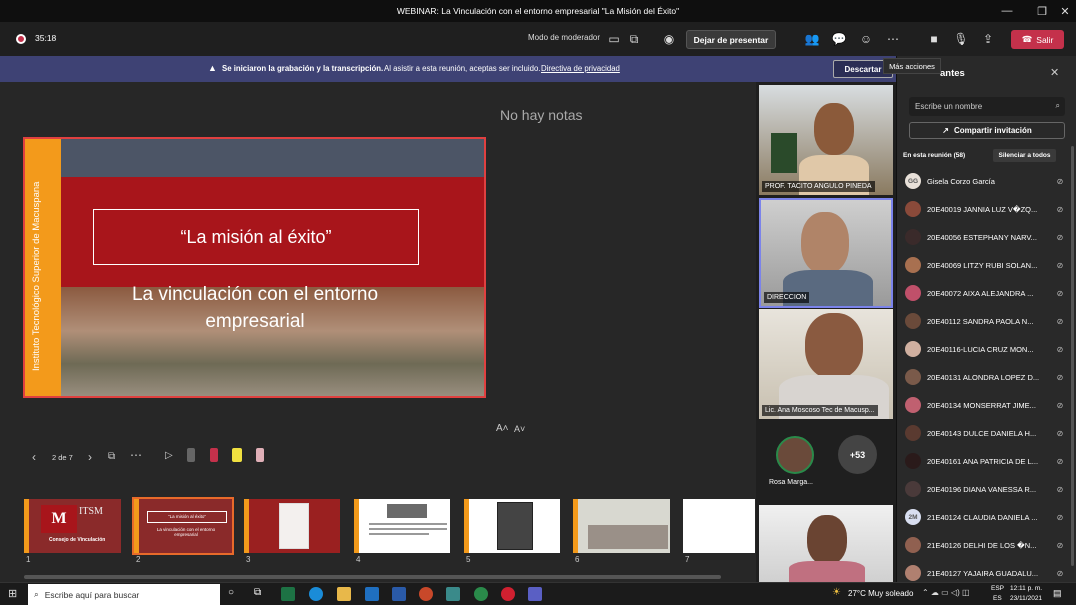 The height and width of the screenshot is (605, 1076). Describe the element at coordinates (913, 573) in the screenshot. I see `avatar` at that location.